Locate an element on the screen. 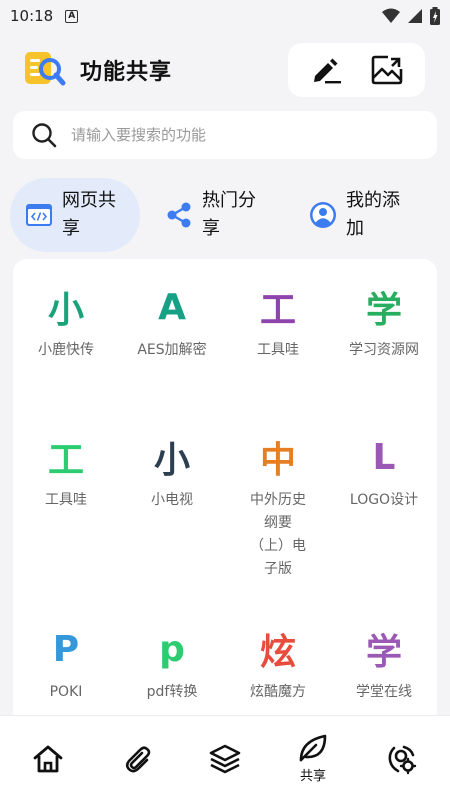  grid-item: A AES加解密 is located at coordinates (172, 319).